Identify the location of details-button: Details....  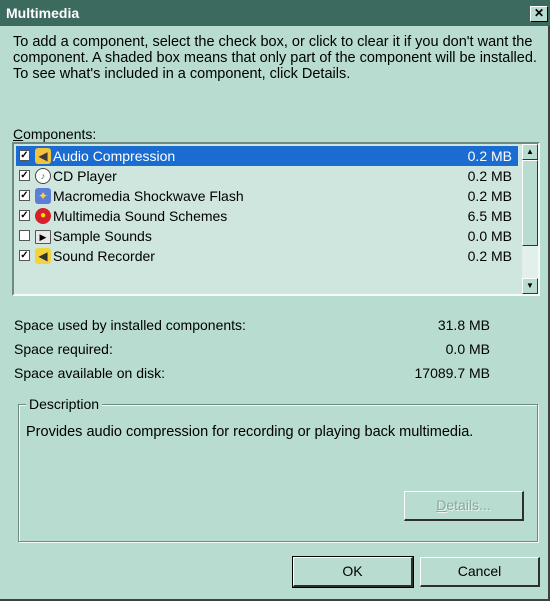
(464, 506).